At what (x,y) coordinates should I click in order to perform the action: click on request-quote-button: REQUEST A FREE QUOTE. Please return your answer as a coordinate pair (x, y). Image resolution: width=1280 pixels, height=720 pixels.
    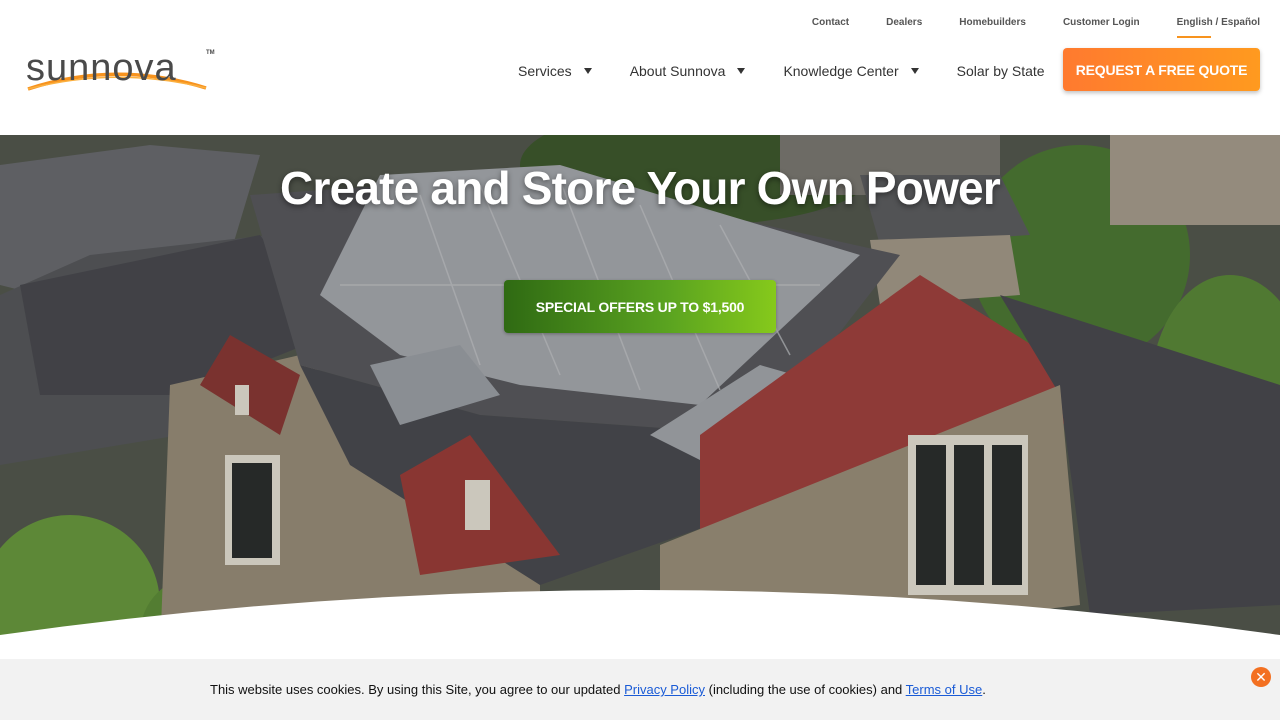
    Looking at the image, I should click on (1161, 69).